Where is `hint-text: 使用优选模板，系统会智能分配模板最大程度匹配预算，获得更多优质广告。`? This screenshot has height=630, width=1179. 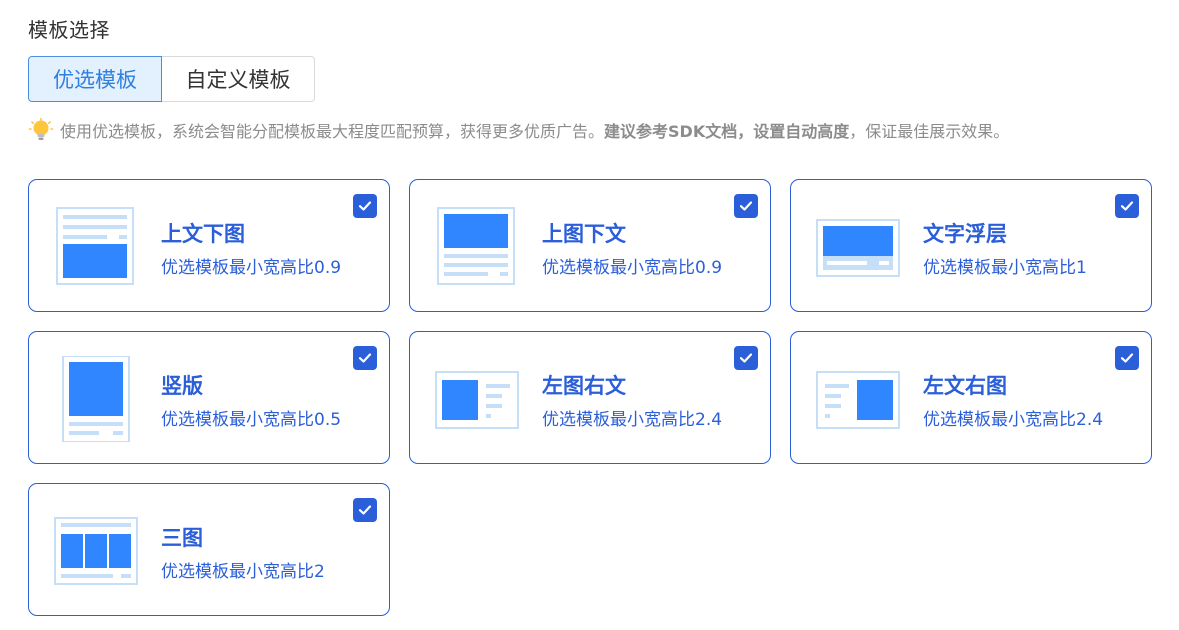 hint-text: 使用优选模板，系统会智能分配模板最大程度匹配预算，获得更多优质广告。 is located at coordinates (332, 131).